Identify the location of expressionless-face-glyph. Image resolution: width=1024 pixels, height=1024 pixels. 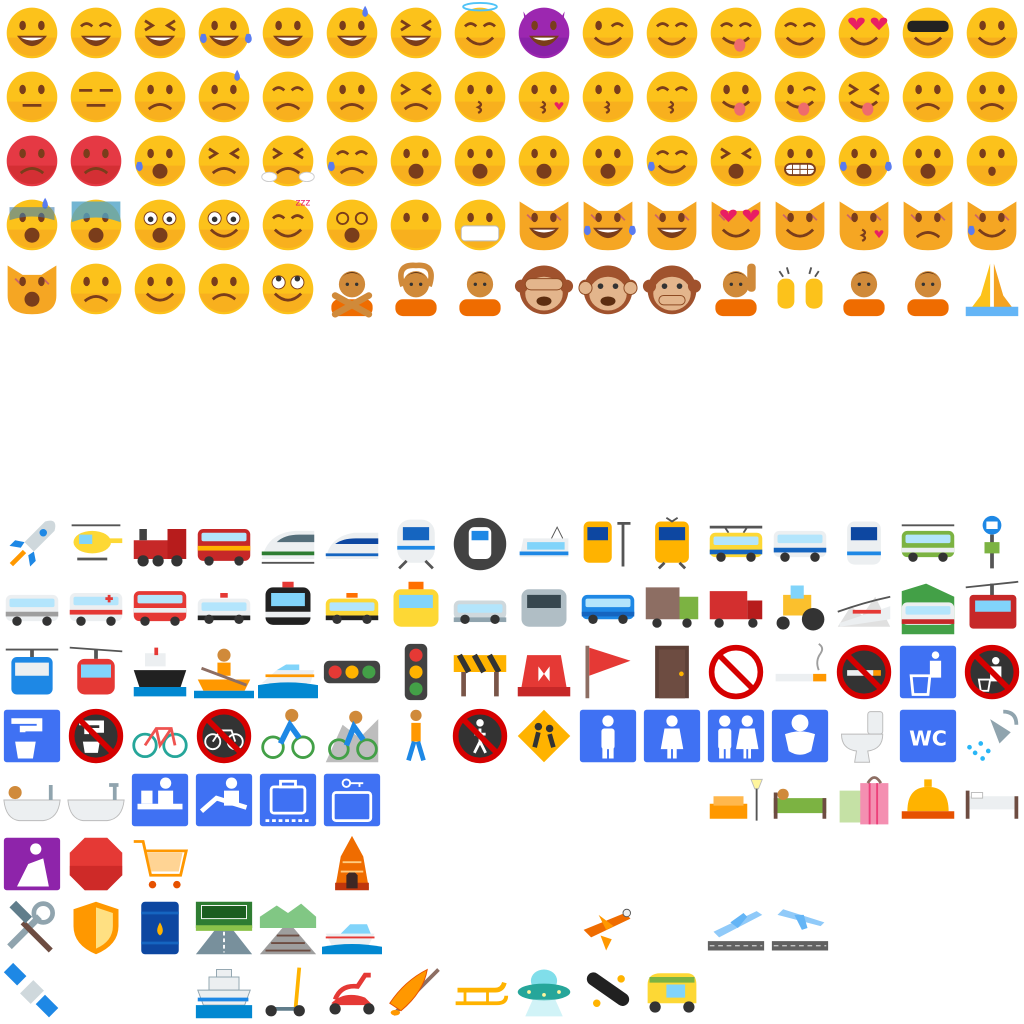
(96, 97).